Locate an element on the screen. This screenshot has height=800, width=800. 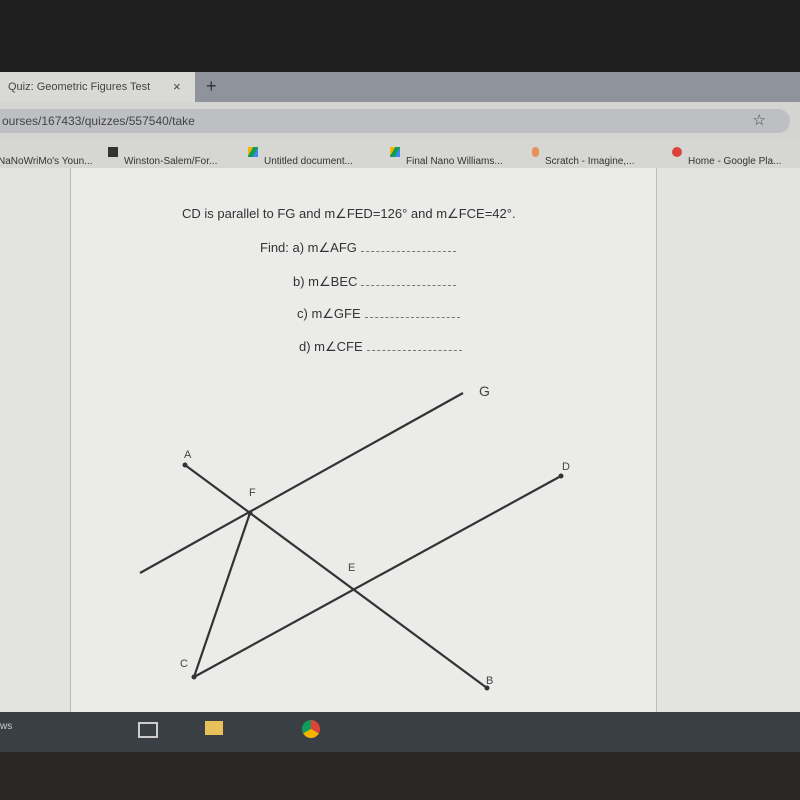
label-d: D is located at coordinates (566, 467).